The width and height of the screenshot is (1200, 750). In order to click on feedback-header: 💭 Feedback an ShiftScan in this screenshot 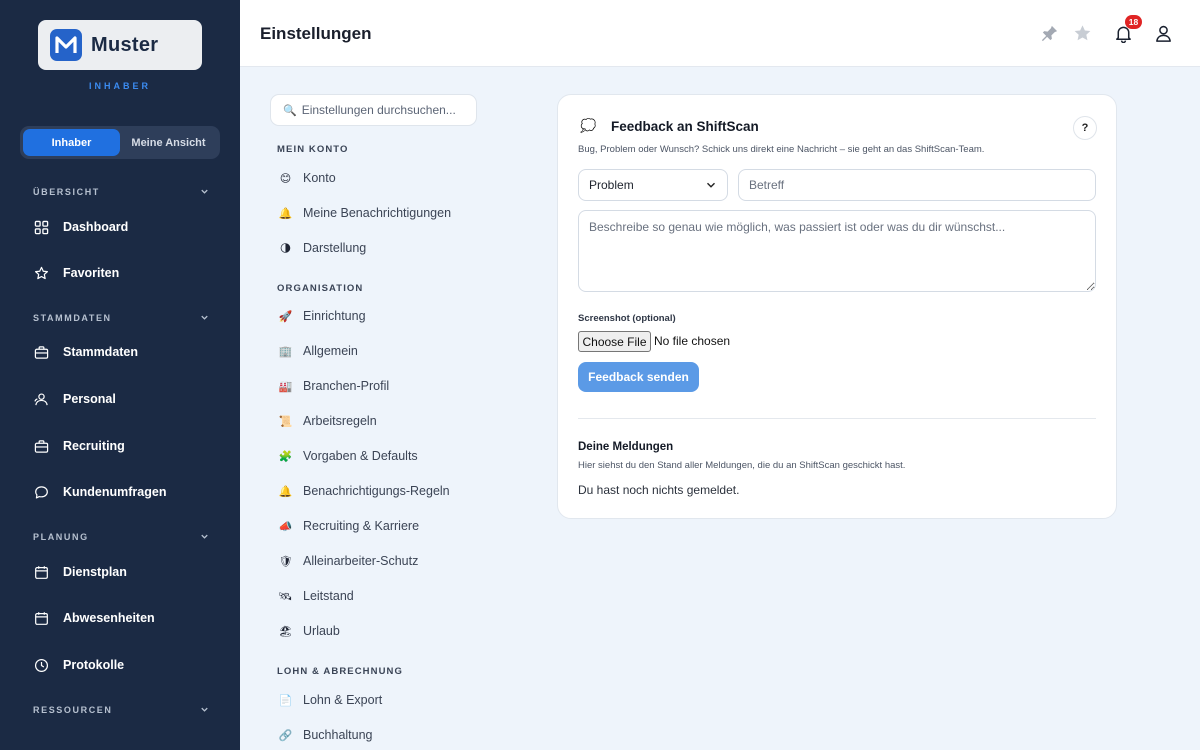, I will do `click(669, 126)`.